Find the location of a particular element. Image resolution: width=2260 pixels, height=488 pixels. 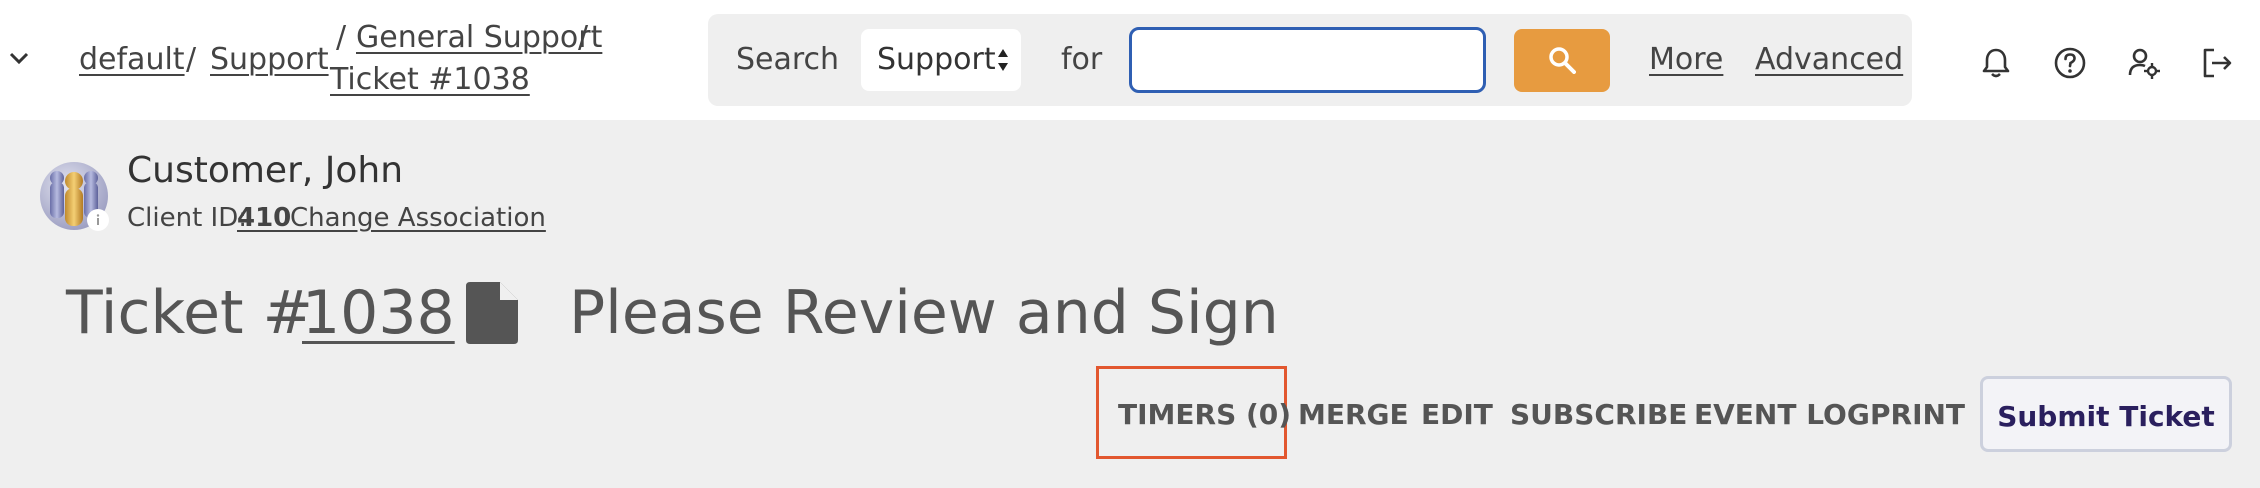

advanced-link: Advanced is located at coordinates (1829, 59).